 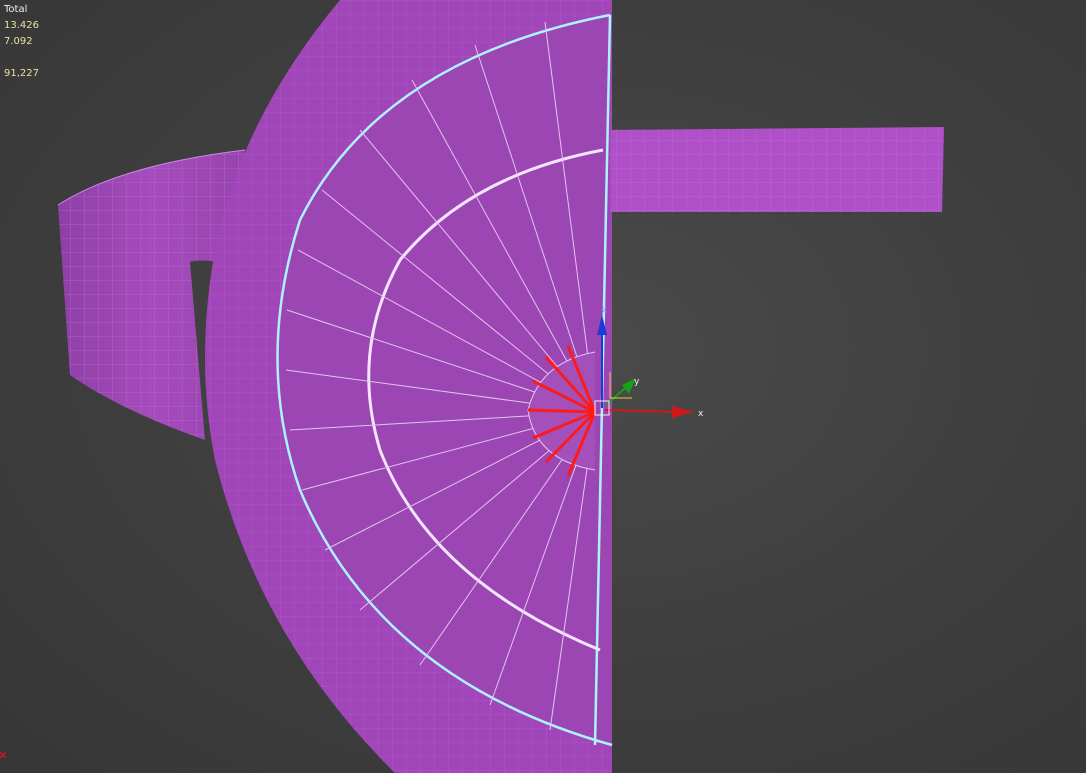 What do you see at coordinates (16, 9) in the screenshot?
I see `stats-total-label: Total` at bounding box center [16, 9].